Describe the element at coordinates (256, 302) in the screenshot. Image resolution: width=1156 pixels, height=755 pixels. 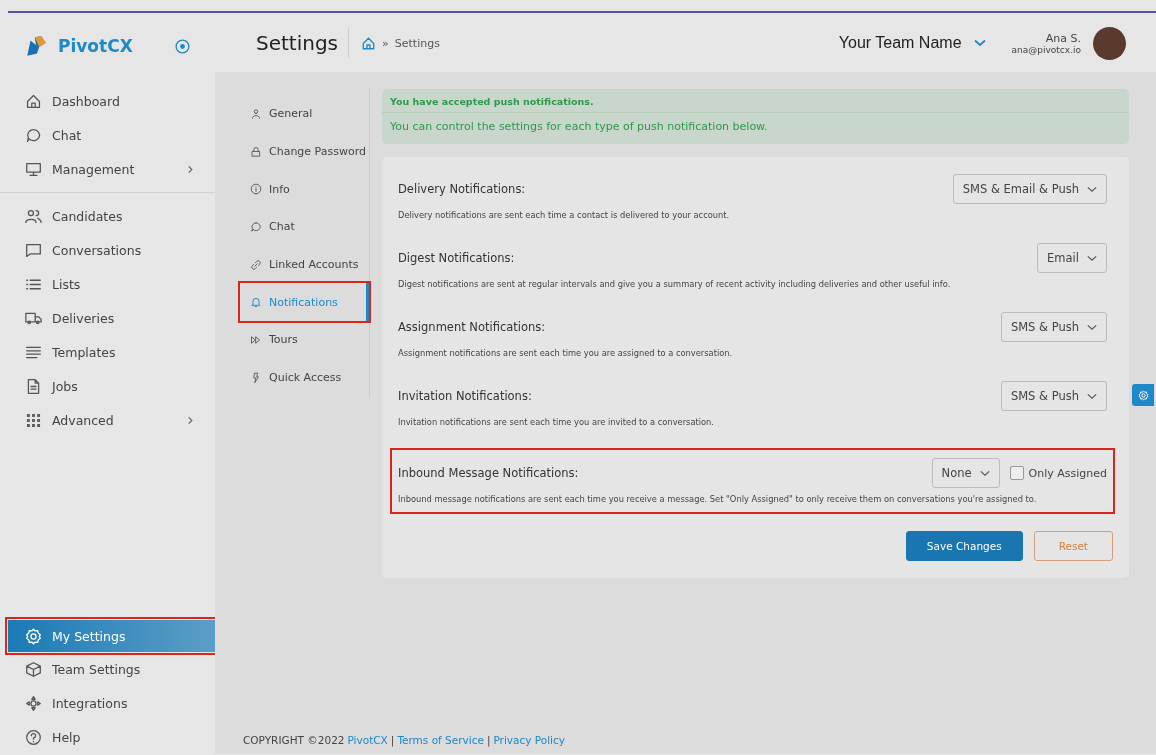
I see `bell-icon` at that location.